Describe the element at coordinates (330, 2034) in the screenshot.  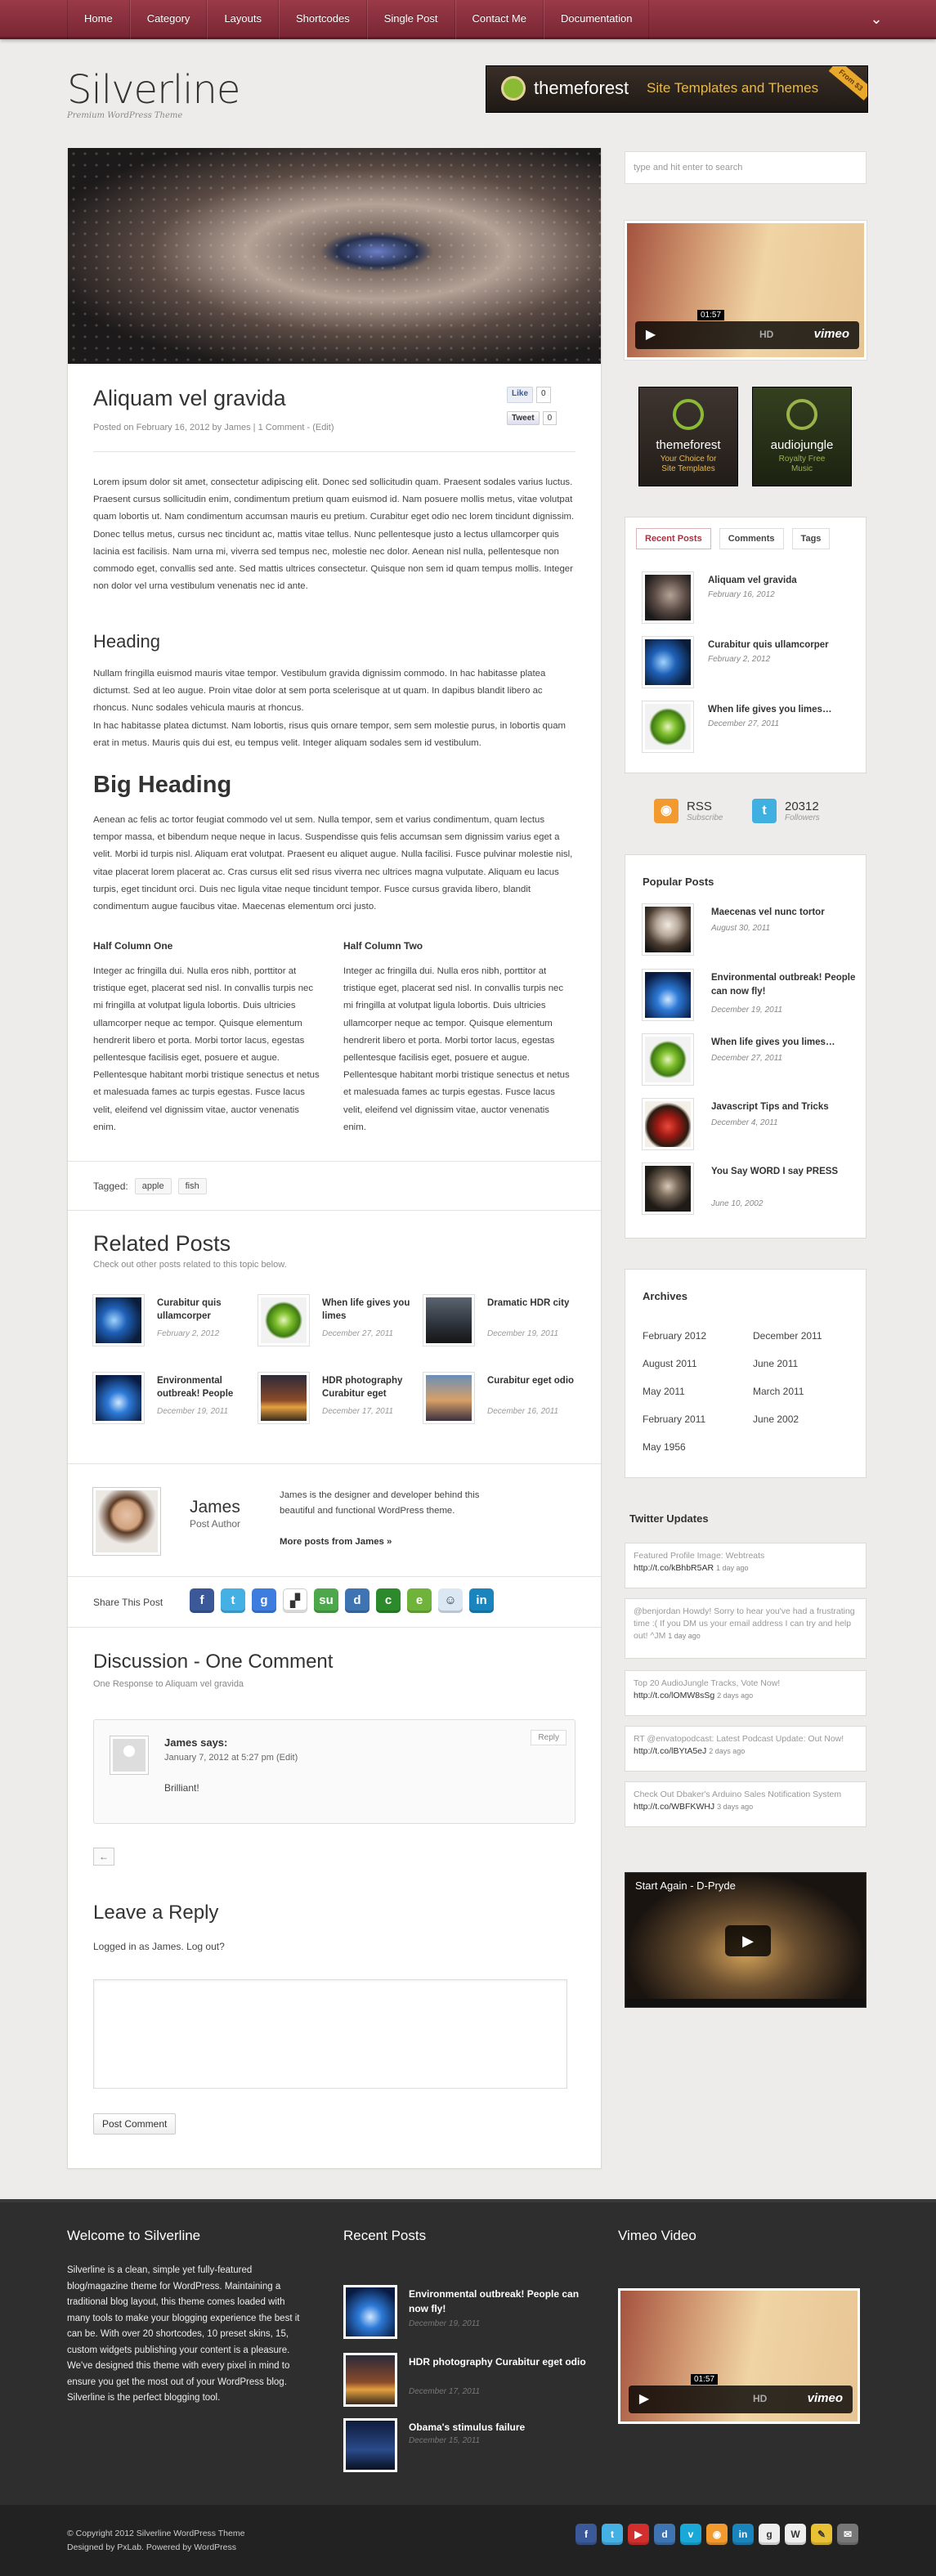
I see `comment-textarea` at that location.